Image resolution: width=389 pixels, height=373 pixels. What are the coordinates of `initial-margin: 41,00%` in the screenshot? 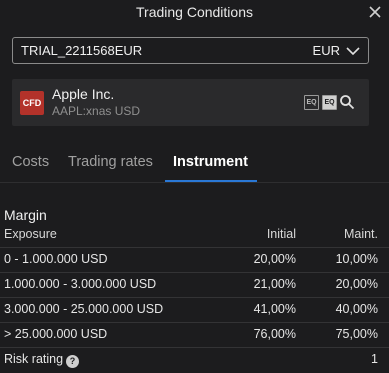 It's located at (274, 309).